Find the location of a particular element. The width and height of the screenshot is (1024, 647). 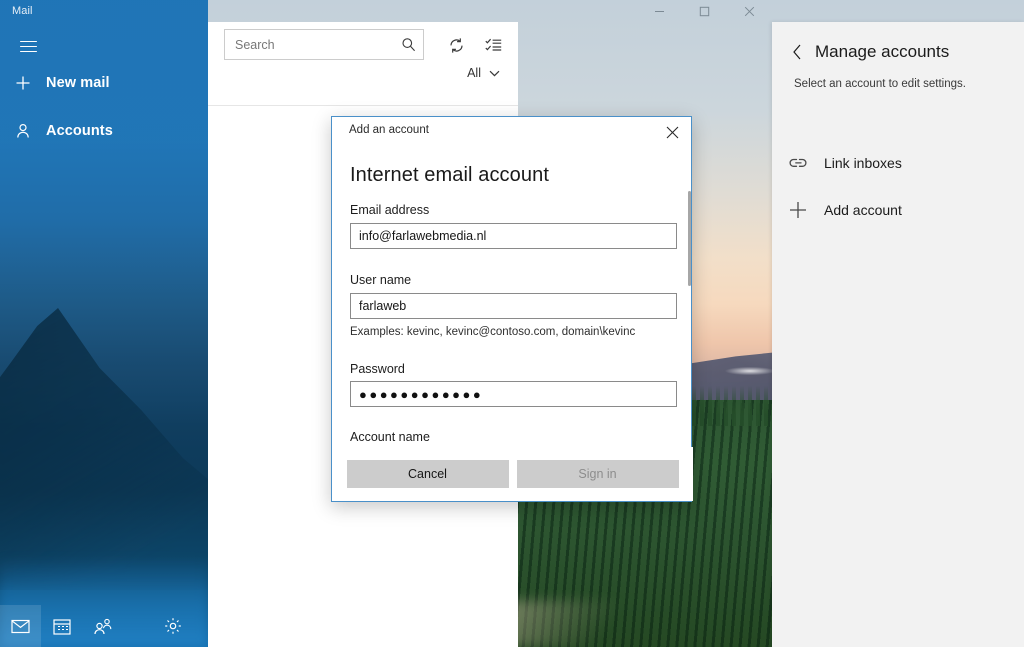

search-icon is located at coordinates (408, 47).